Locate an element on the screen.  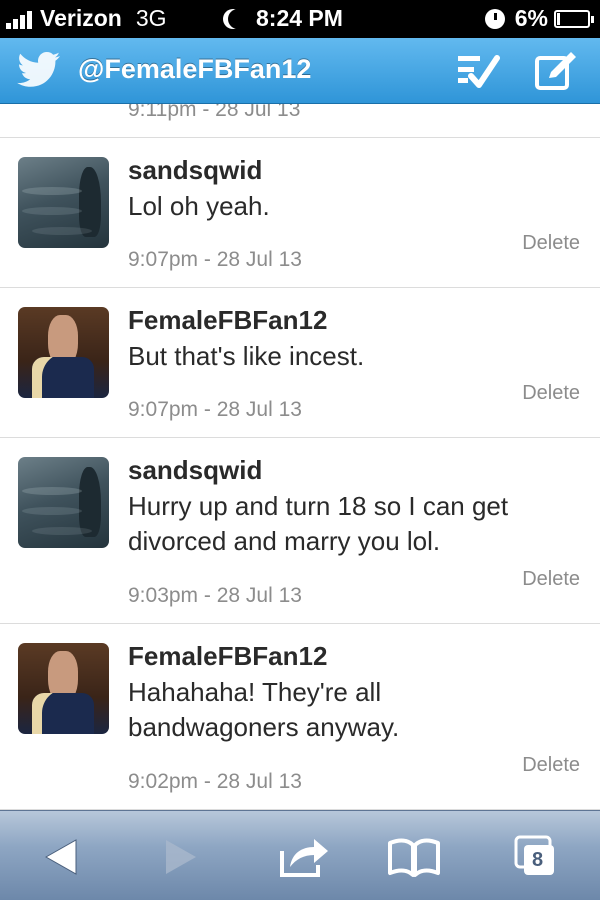
status-right: 6% is located at coordinates (539, 18).